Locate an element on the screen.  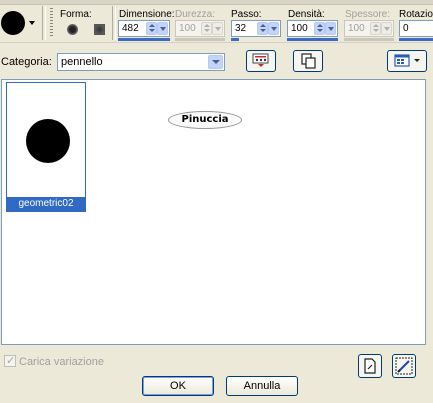
densita-dropdown is located at coordinates (330, 28).